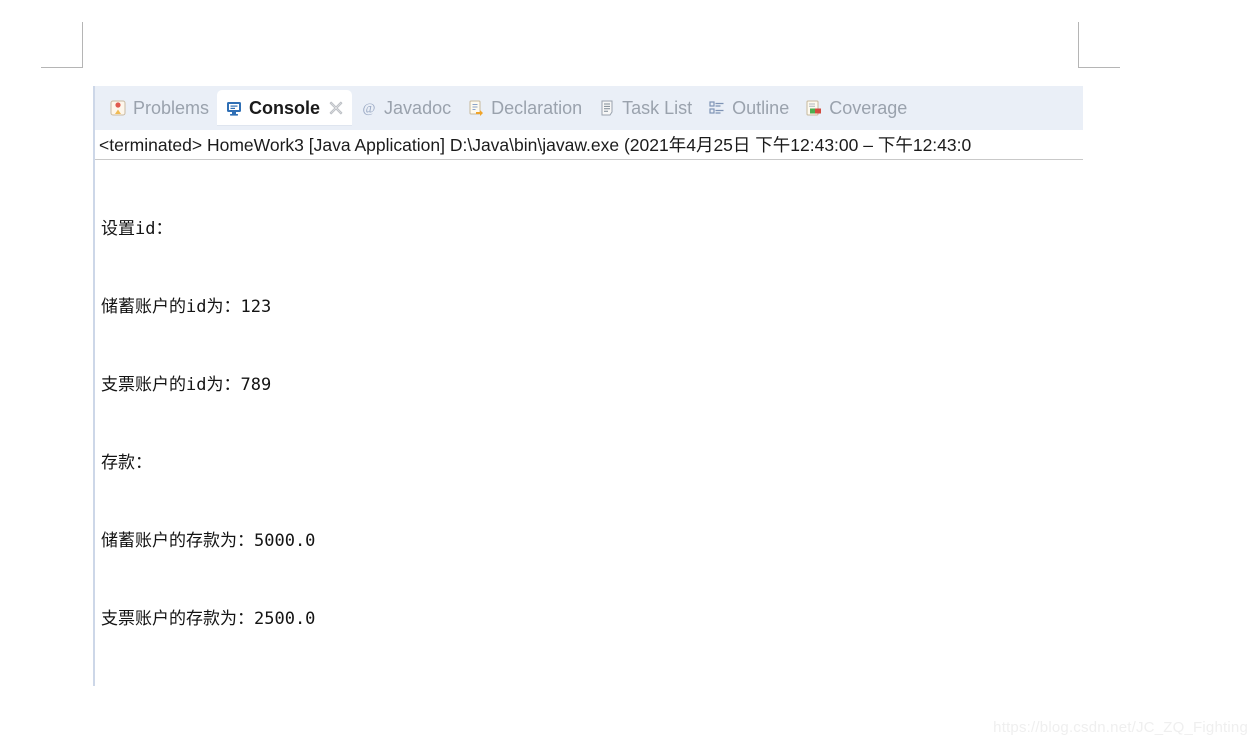  What do you see at coordinates (1120, 727) in the screenshot?
I see `watermark: https://blog.csdn.net/JC_ZQ_Fighting` at bounding box center [1120, 727].